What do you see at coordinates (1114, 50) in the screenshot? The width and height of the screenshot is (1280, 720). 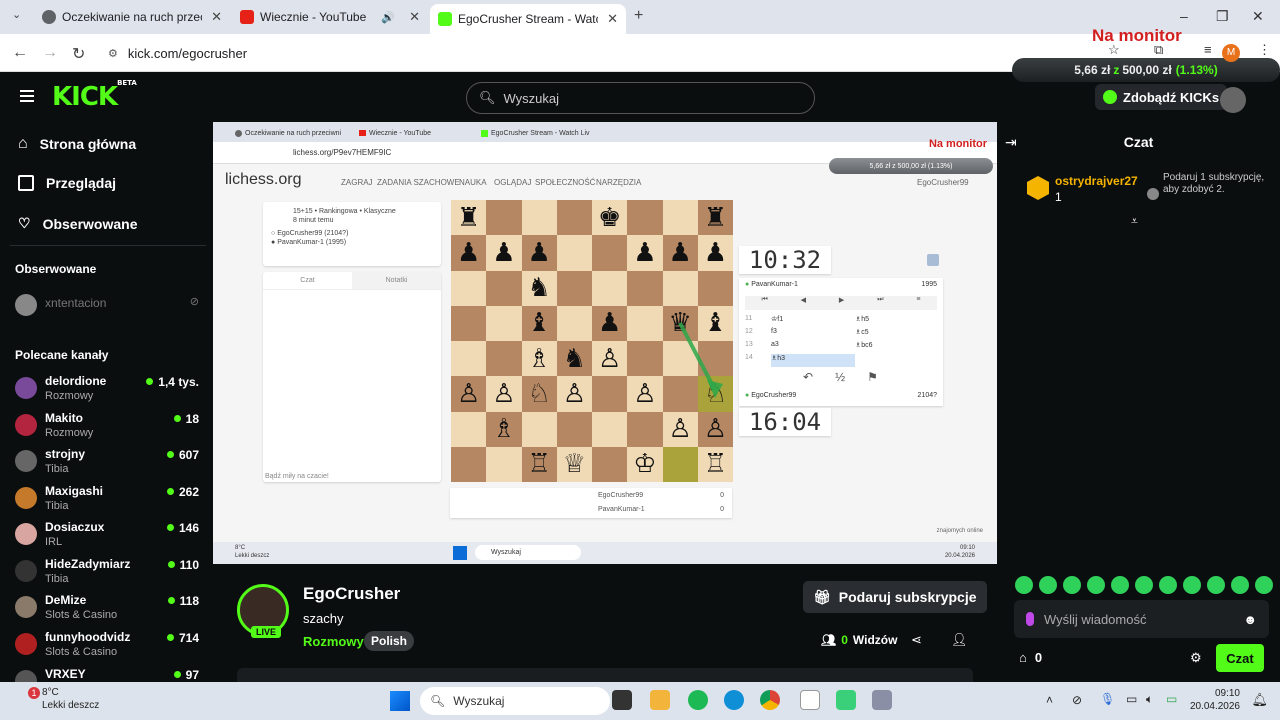 I see `bookmark-star-icon: ☆` at bounding box center [1114, 50].